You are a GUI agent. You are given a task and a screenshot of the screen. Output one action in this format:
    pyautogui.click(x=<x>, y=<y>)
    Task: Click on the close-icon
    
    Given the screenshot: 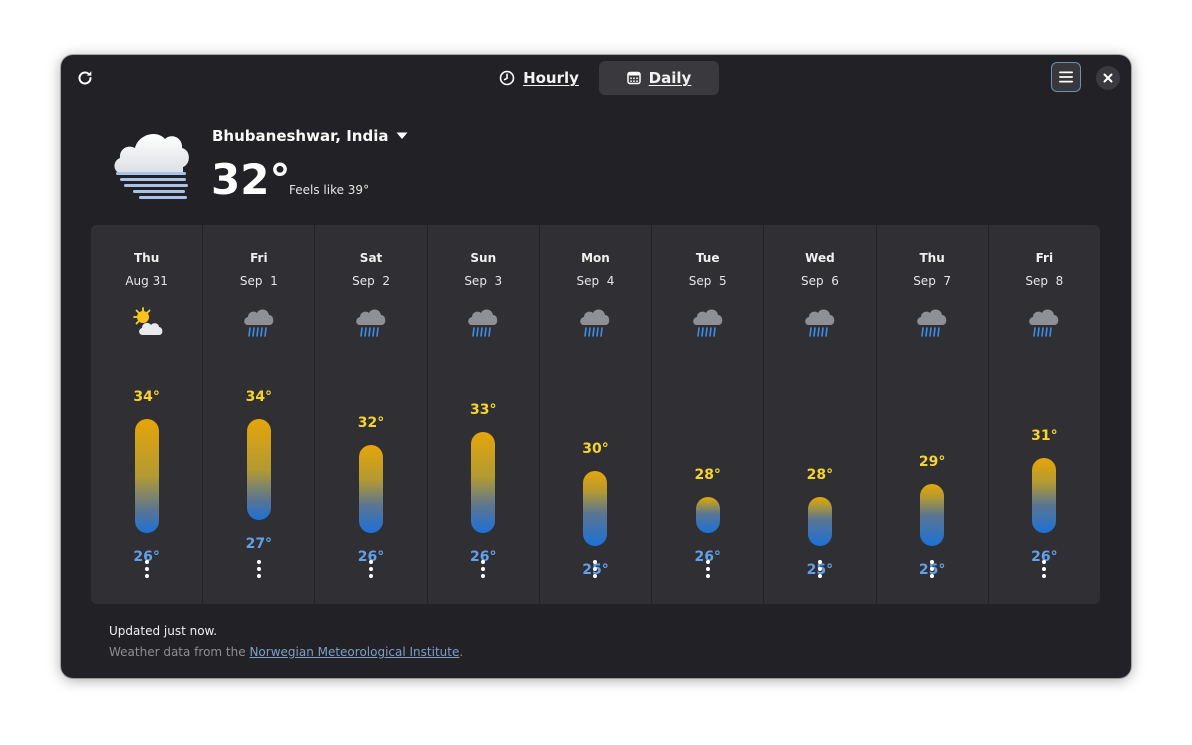 What is the action you would take?
    pyautogui.click(x=1108, y=78)
    